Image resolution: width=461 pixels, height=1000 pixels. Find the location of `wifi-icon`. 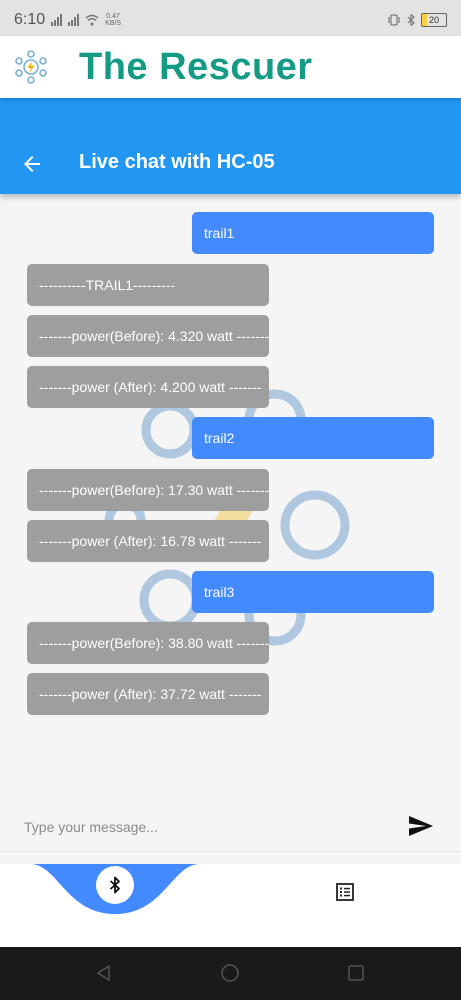

wifi-icon is located at coordinates (92, 20).